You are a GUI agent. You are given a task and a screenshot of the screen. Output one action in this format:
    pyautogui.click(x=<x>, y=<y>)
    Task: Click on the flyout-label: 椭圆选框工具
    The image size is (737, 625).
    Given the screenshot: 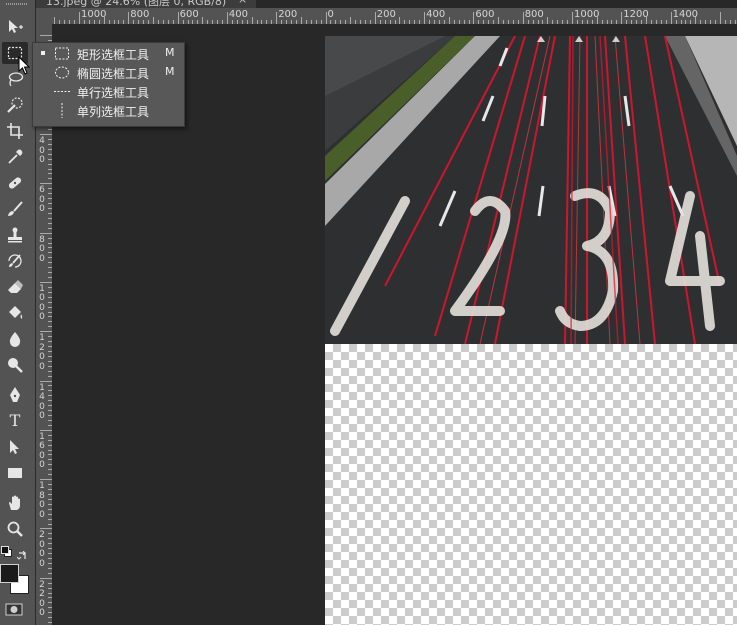 What is the action you would take?
    pyautogui.click(x=113, y=74)
    